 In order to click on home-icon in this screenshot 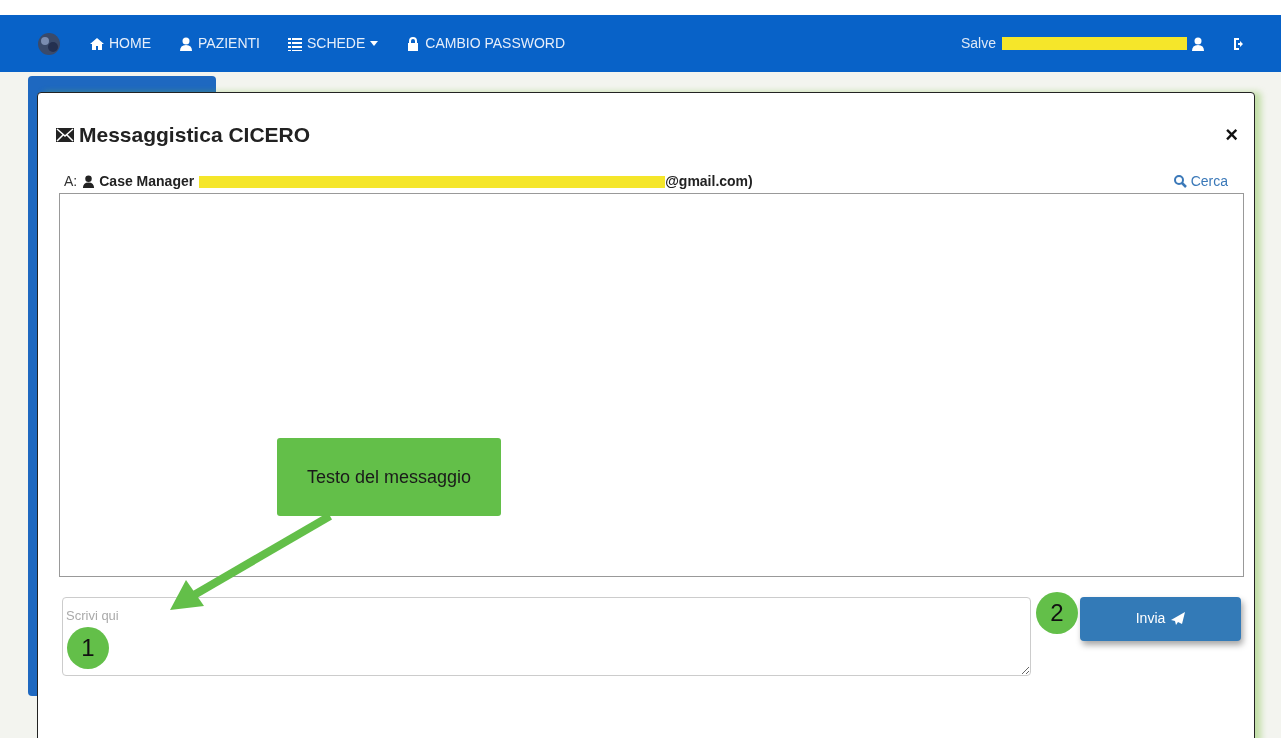, I will do `click(97, 43)`.